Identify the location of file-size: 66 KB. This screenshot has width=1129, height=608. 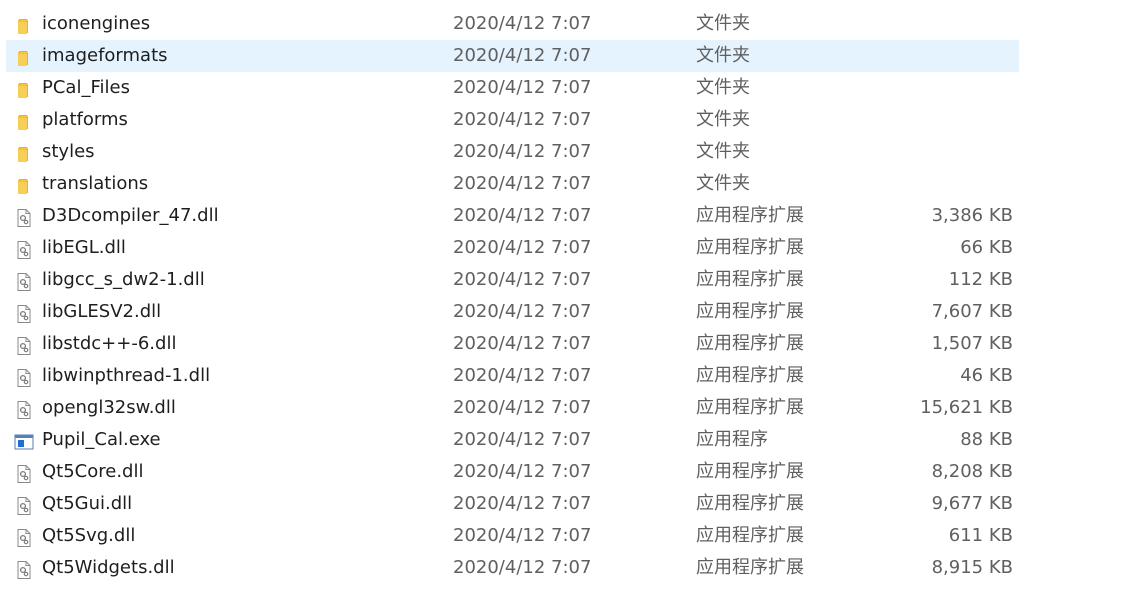
(986, 247).